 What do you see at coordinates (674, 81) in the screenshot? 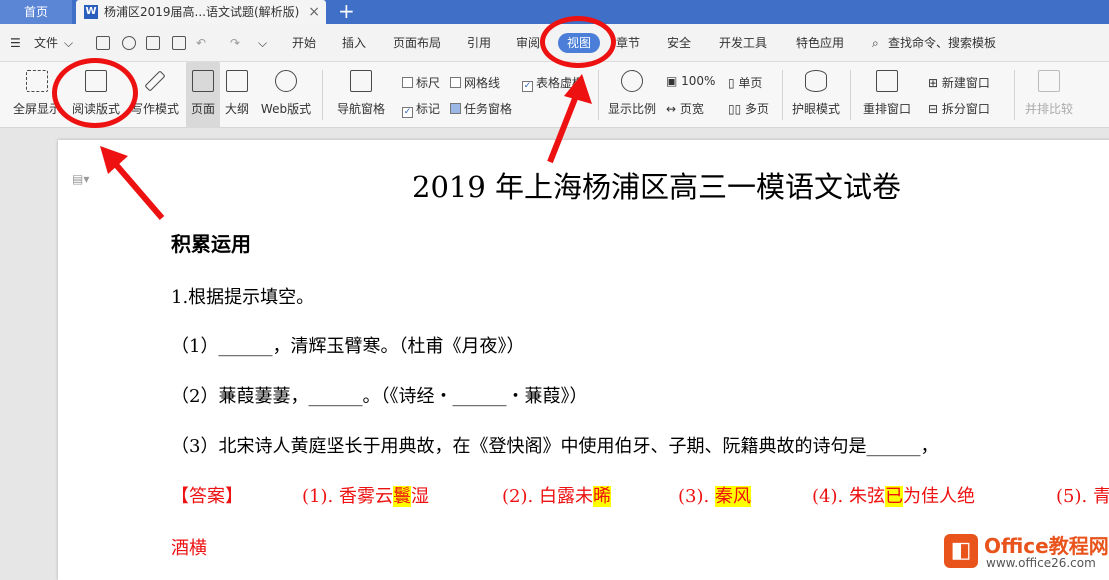
I see `one-to-one-icon: ▣` at bounding box center [674, 81].